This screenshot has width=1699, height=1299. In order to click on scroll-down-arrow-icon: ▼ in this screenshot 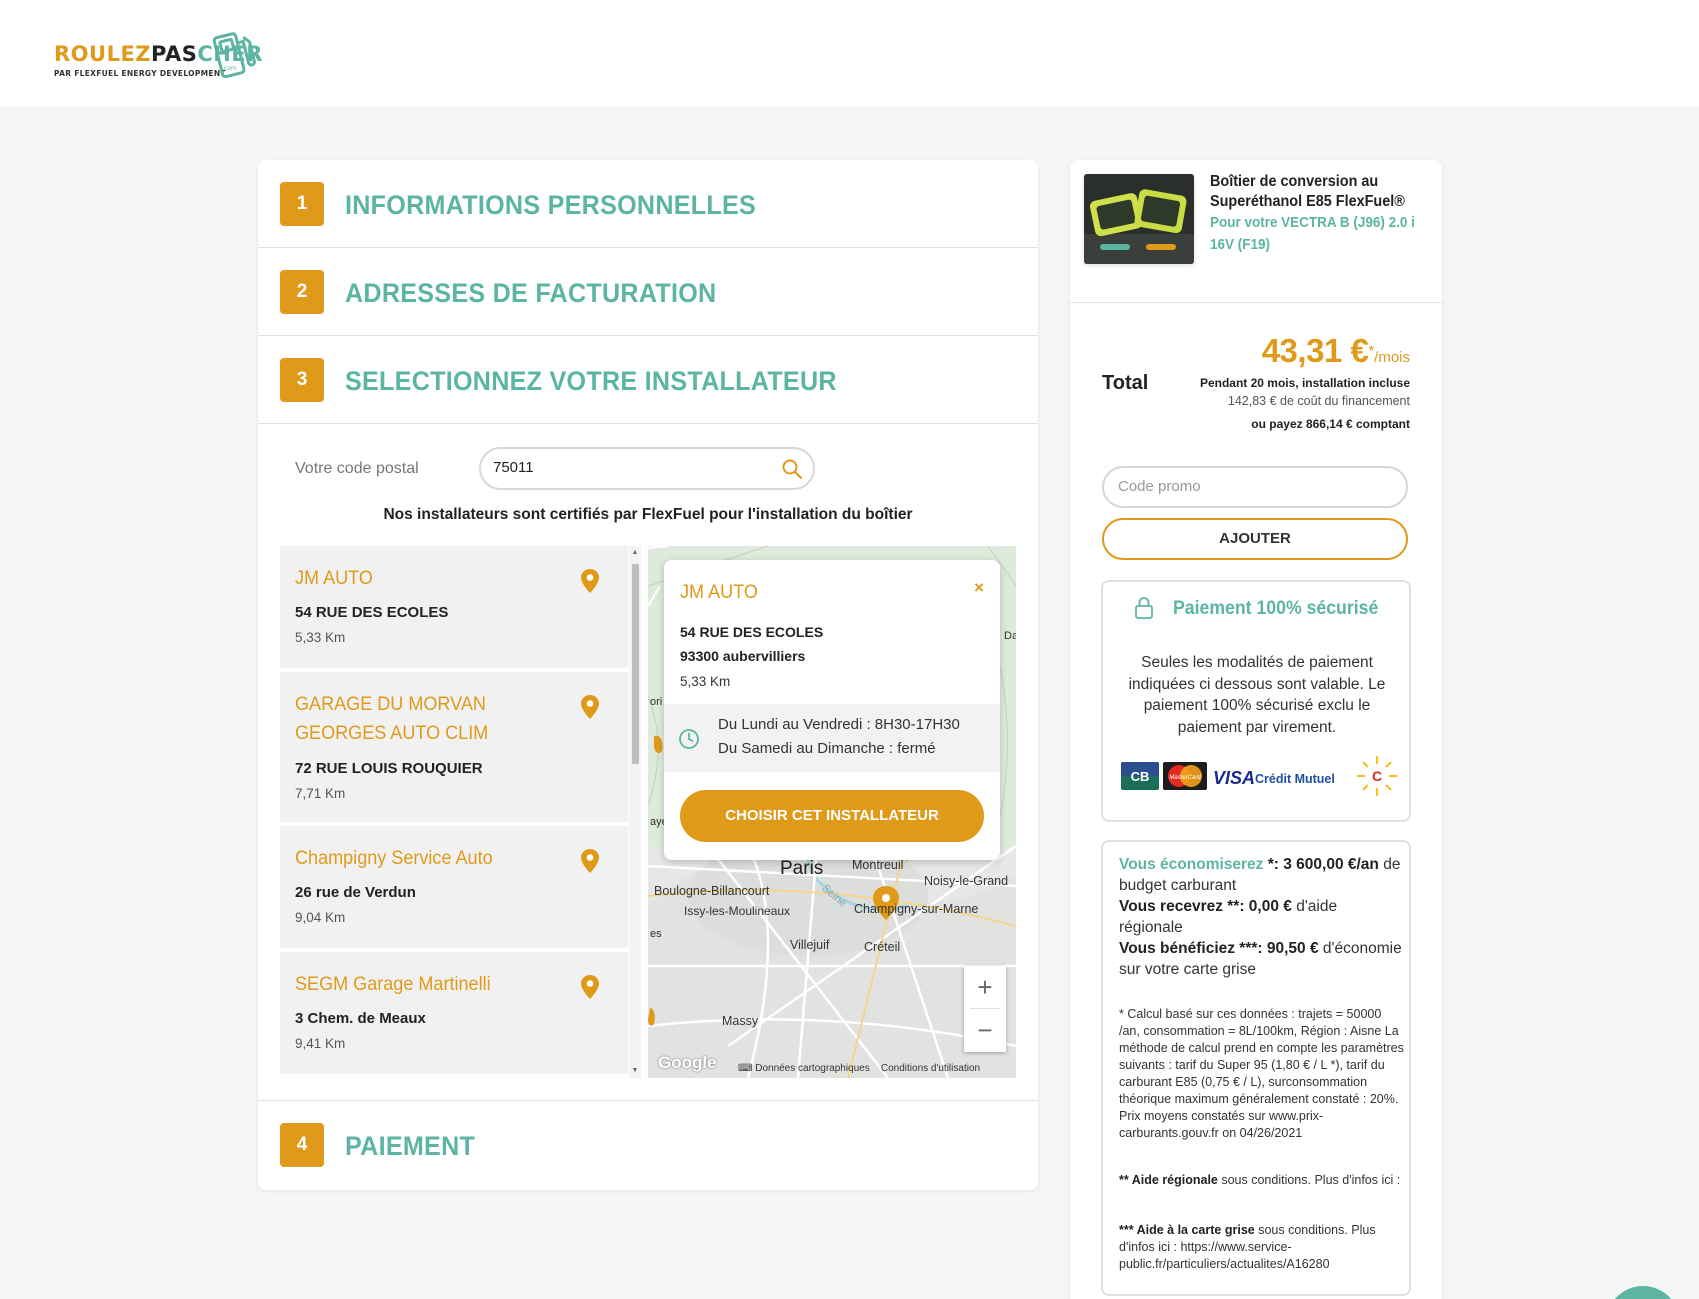, I will do `click(635, 1071)`.